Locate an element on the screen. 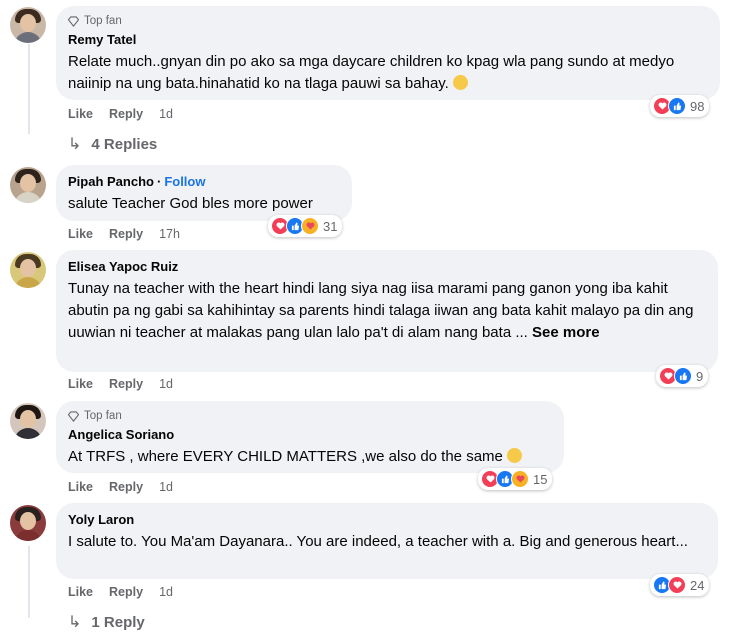 The width and height of the screenshot is (750, 643). smile-emoji-icon is located at coordinates (515, 455).